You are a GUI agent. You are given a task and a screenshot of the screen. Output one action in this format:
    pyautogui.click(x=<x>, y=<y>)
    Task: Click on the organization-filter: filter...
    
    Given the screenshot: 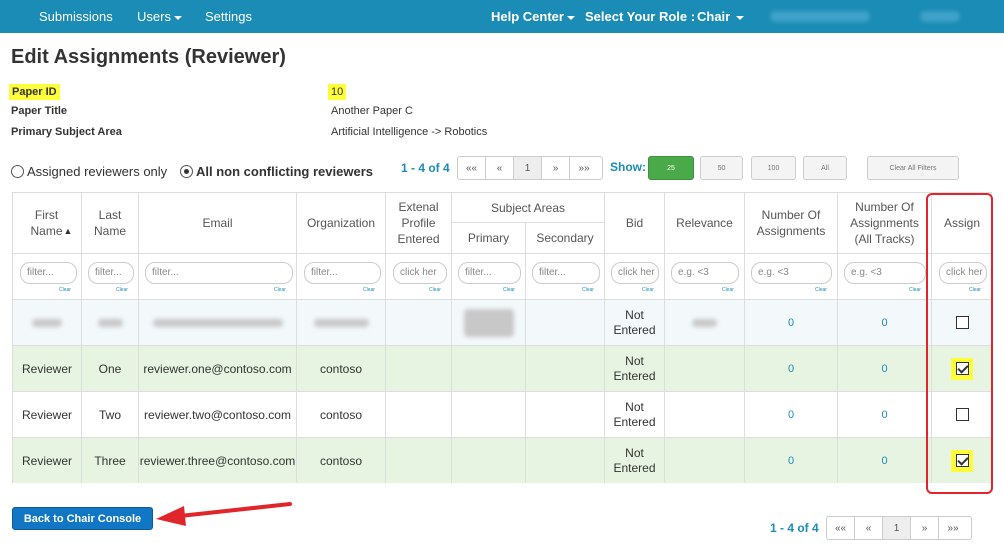 What is the action you would take?
    pyautogui.click(x=342, y=273)
    